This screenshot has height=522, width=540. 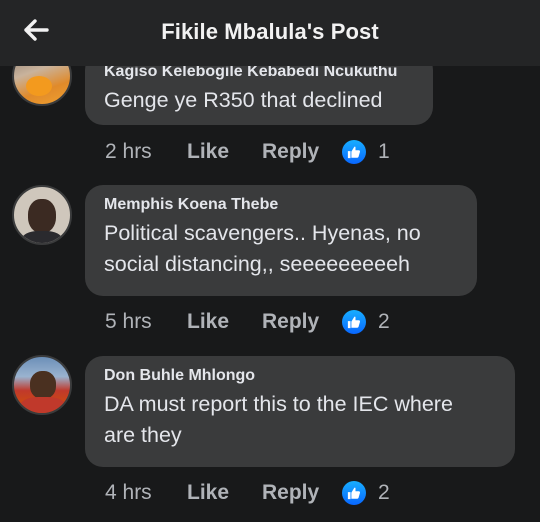 What do you see at coordinates (128, 321) in the screenshot?
I see `comment-timestamp: 5 hrs` at bounding box center [128, 321].